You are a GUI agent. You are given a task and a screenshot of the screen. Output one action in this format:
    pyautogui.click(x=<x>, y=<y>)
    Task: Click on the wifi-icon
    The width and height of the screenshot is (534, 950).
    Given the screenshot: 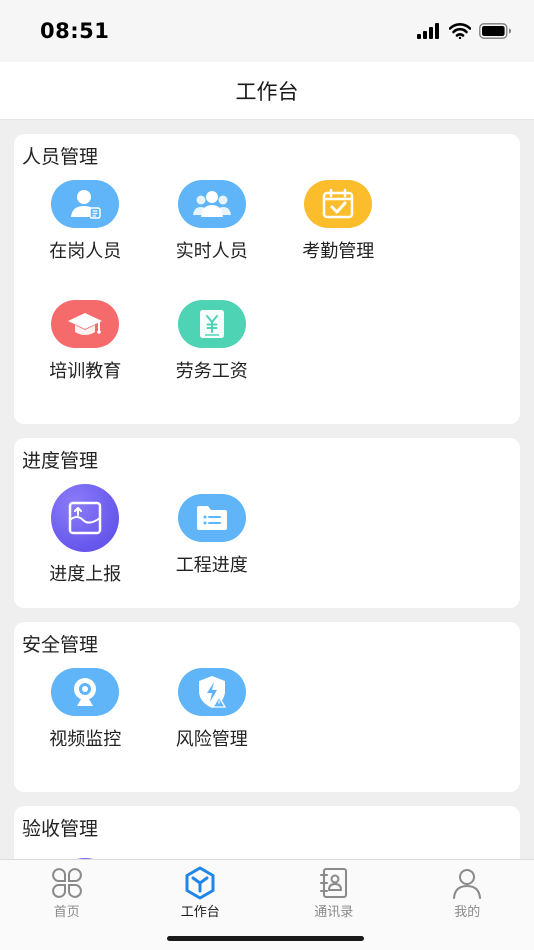 What is the action you would take?
    pyautogui.click(x=460, y=31)
    